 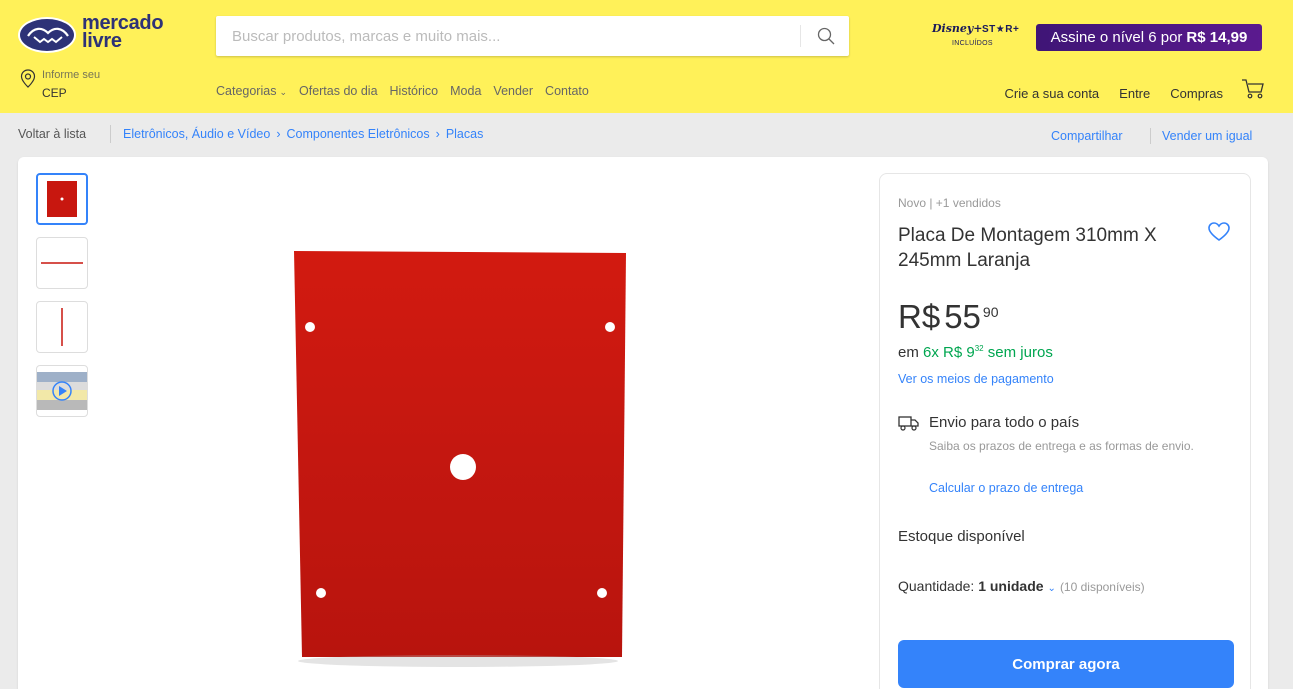 I want to click on cart-icon, so click(x=1253, y=89).